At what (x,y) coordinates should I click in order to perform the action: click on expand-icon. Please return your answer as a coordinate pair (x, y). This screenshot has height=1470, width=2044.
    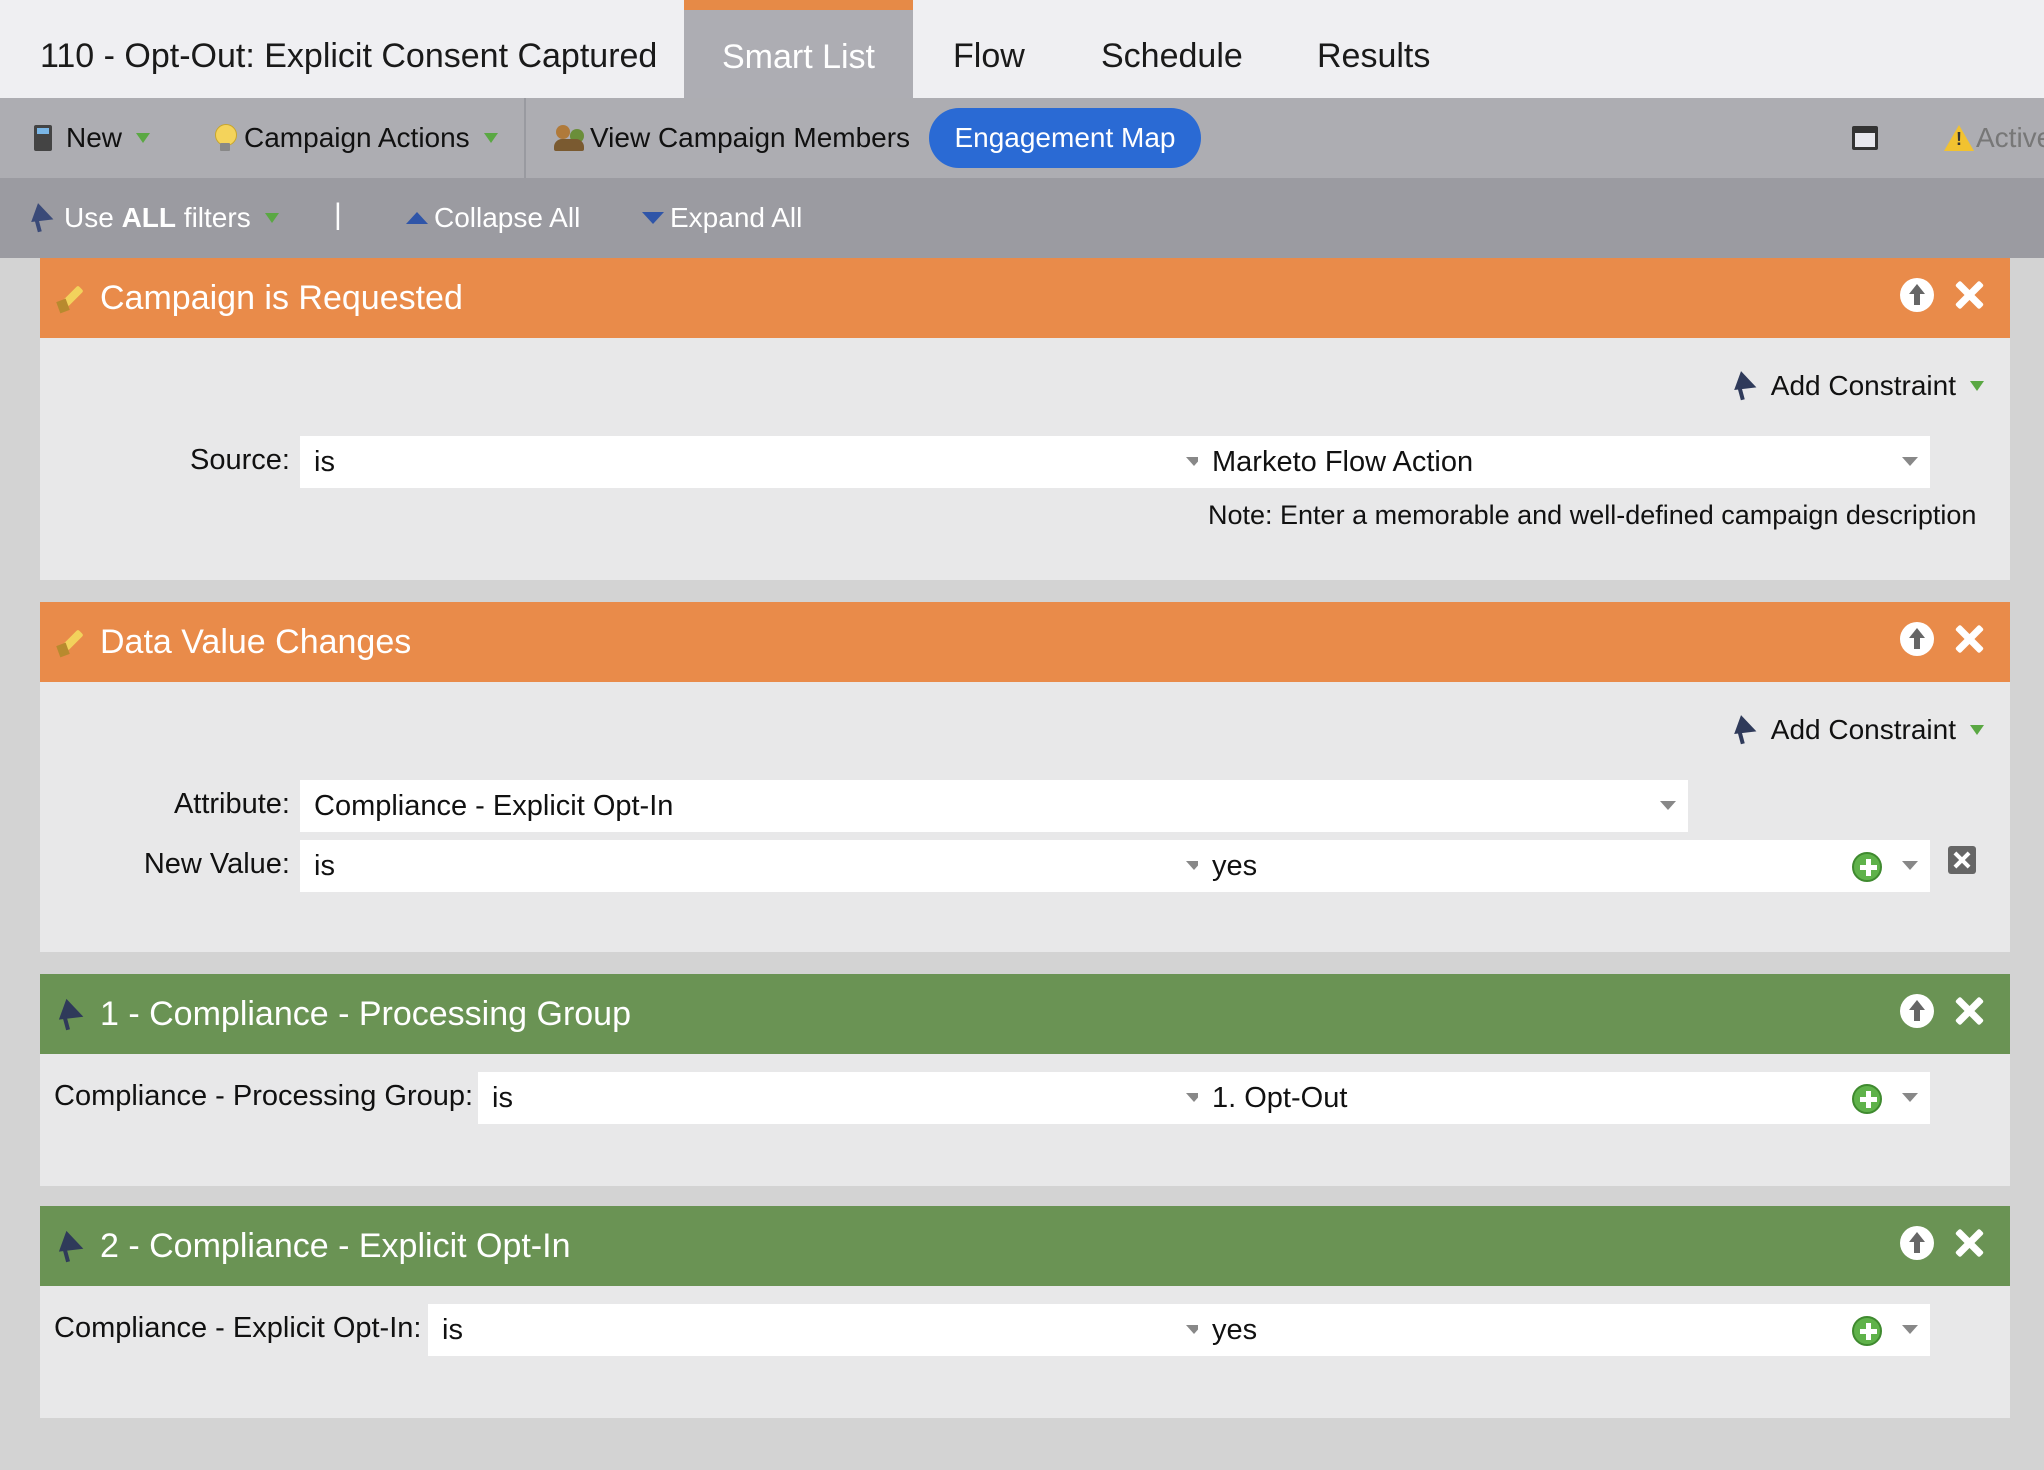
    Looking at the image, I should click on (653, 218).